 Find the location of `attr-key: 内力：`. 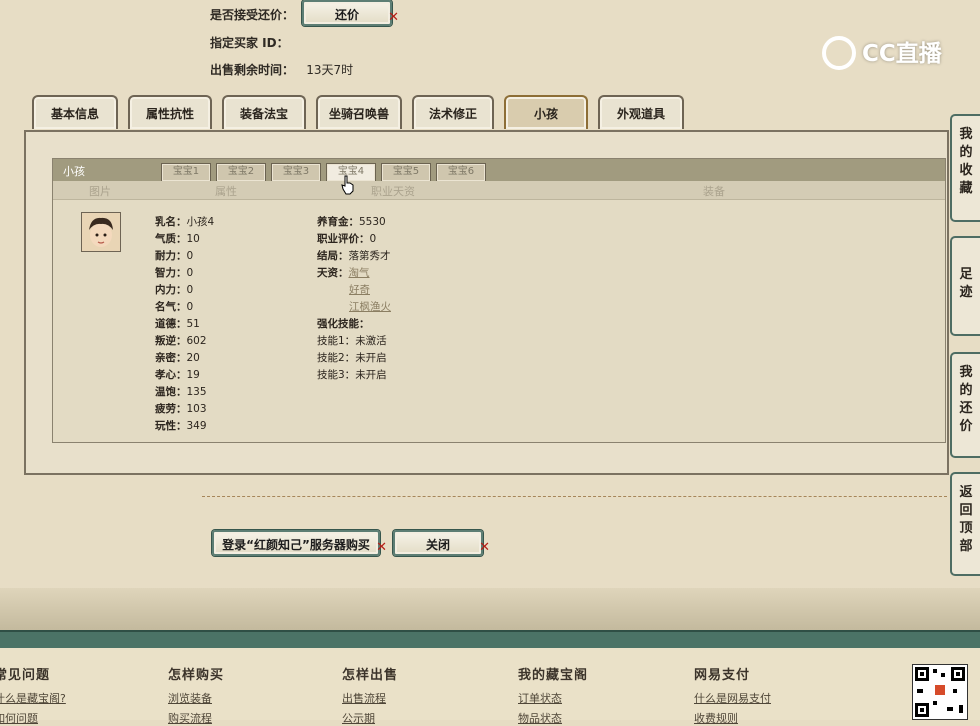

attr-key: 内力： is located at coordinates (171, 290).